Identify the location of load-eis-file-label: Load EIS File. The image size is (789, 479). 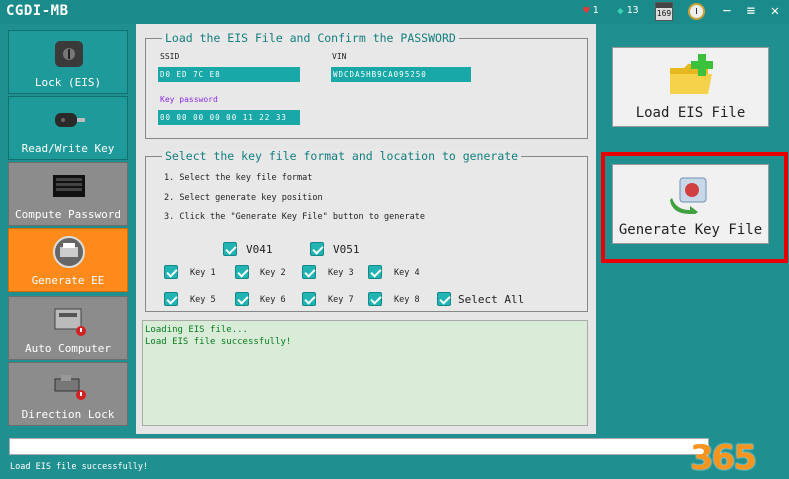
(690, 113).